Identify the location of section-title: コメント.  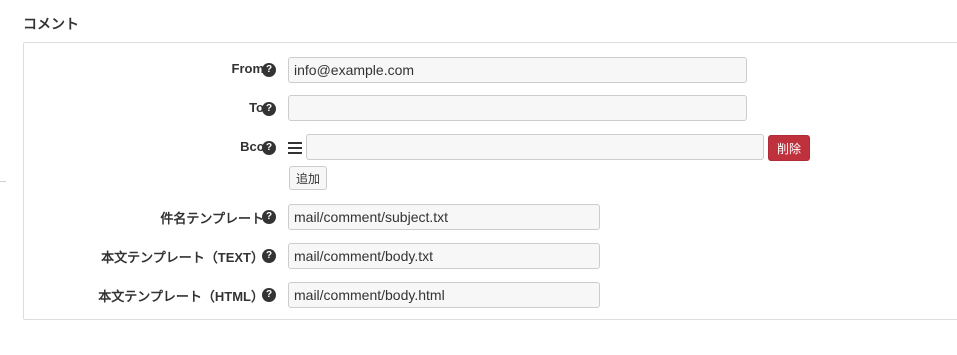
(51, 24).